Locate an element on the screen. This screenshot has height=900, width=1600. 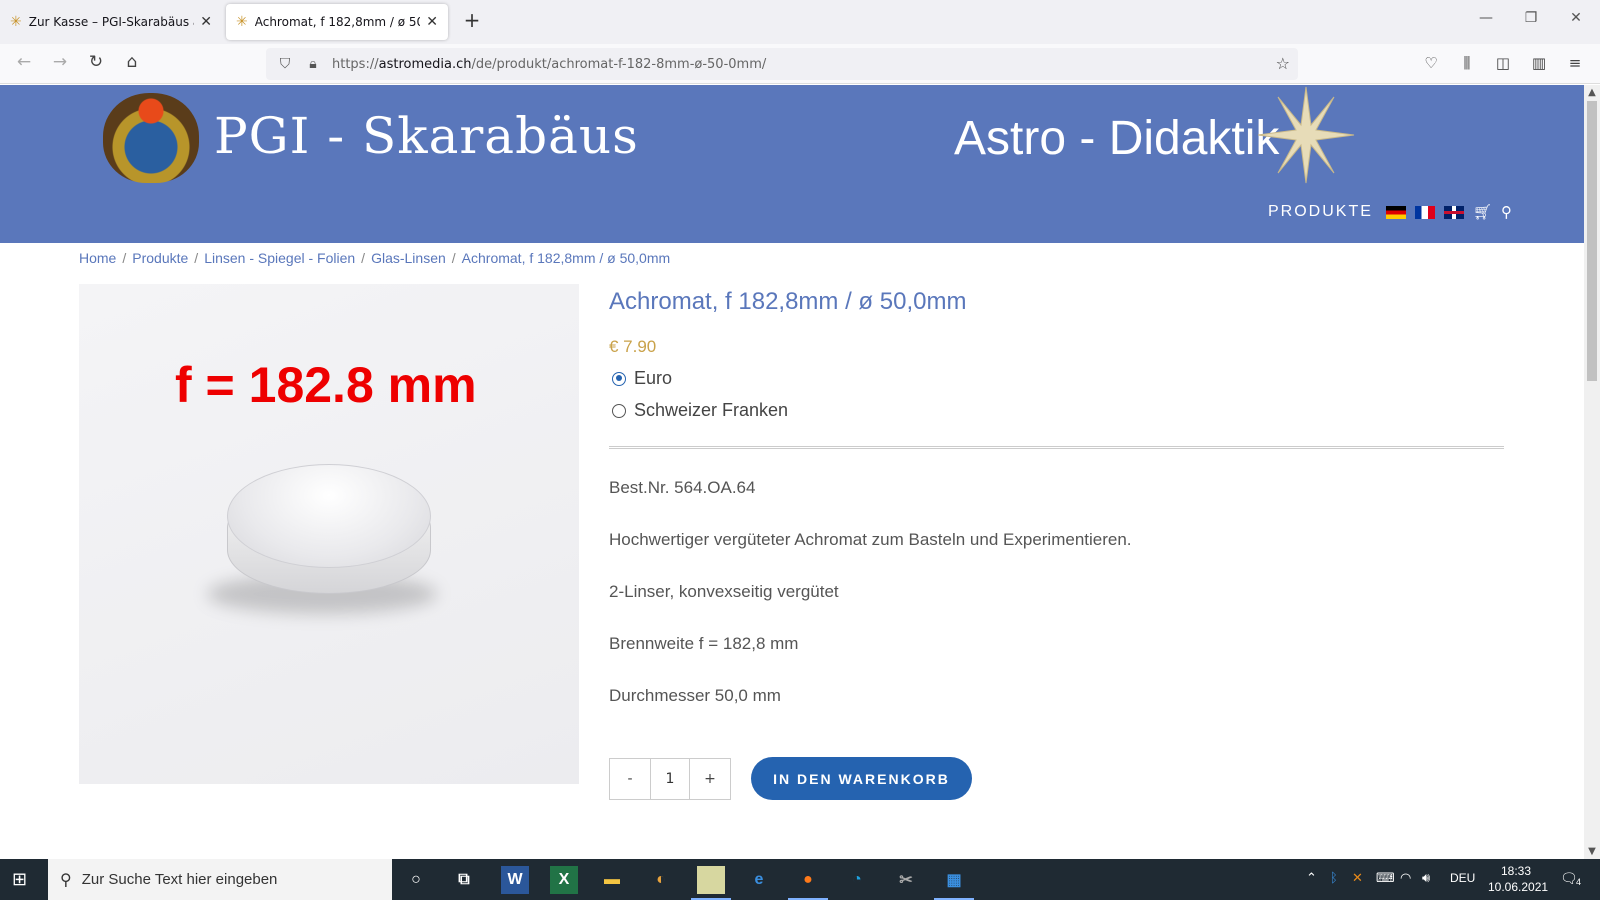
taskbar-search: ⚲ Zur Suche Text hier eingeben is located at coordinates (220, 879).